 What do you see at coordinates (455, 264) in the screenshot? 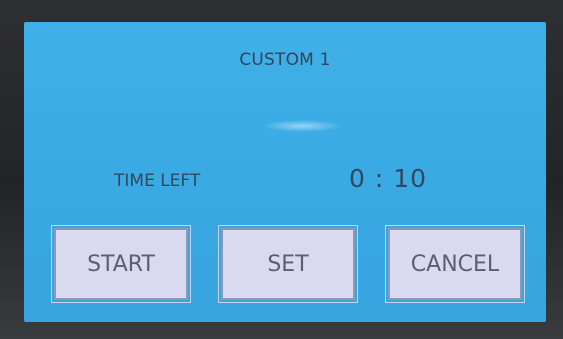
I see `cancel-button: CANCEL` at bounding box center [455, 264].